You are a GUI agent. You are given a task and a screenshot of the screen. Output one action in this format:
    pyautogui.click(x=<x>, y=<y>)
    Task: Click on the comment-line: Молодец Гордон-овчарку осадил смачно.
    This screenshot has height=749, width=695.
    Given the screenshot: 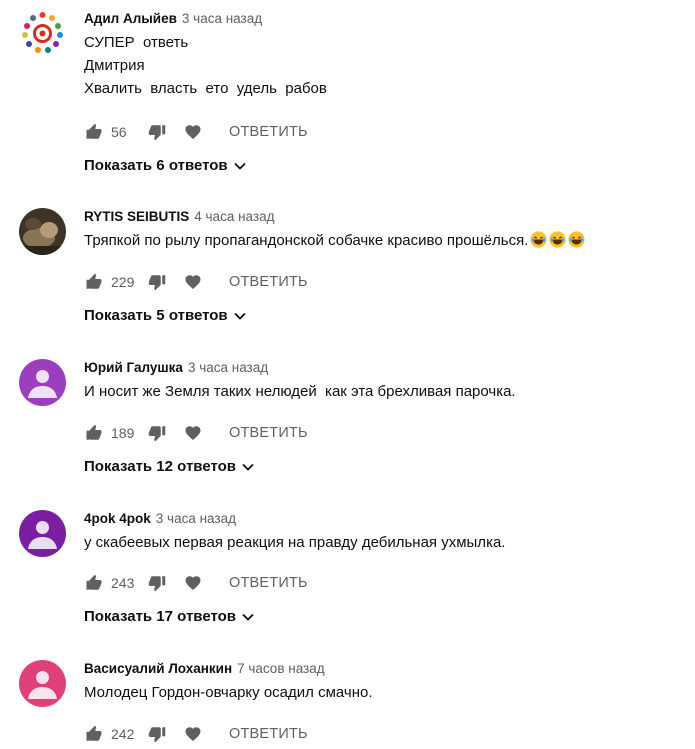 What is the action you would take?
    pyautogui.click(x=228, y=692)
    